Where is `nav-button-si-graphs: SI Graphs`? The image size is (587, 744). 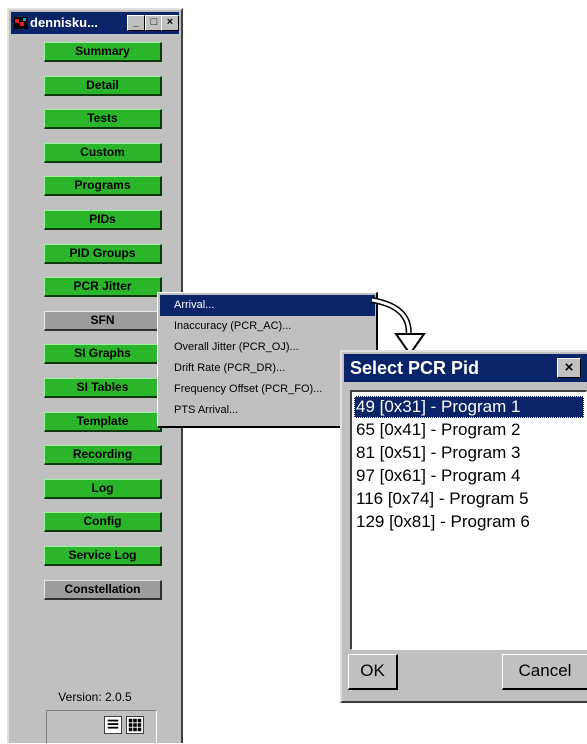 nav-button-si-graphs: SI Graphs is located at coordinates (103, 354).